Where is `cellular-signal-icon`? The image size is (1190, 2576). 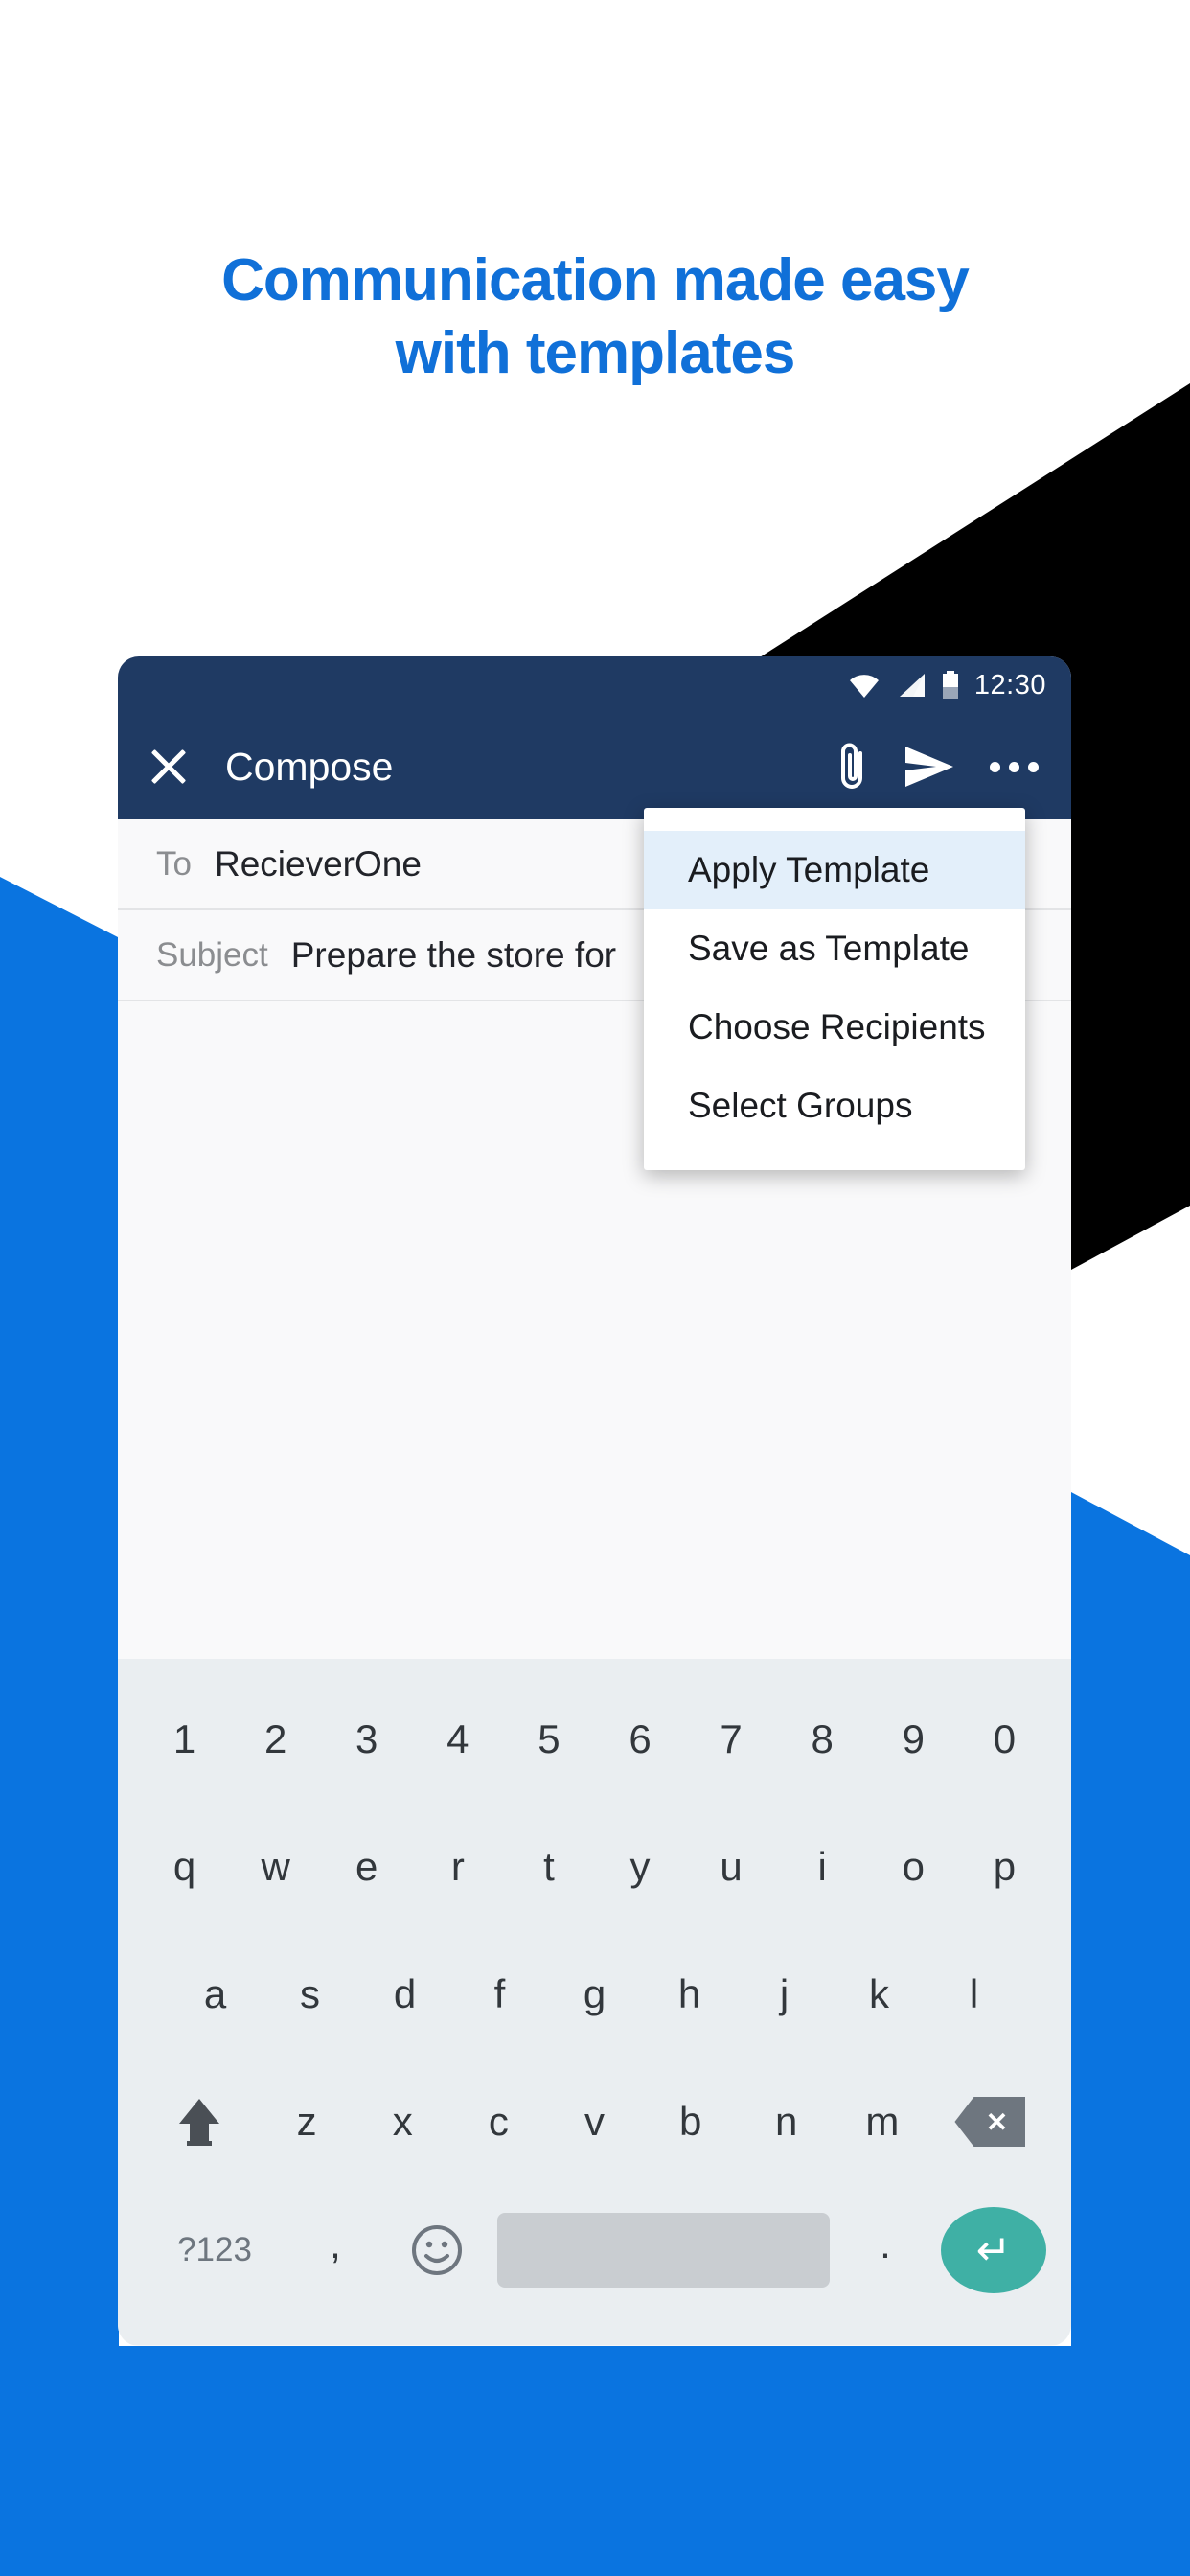
cellular-signal-icon is located at coordinates (912, 685).